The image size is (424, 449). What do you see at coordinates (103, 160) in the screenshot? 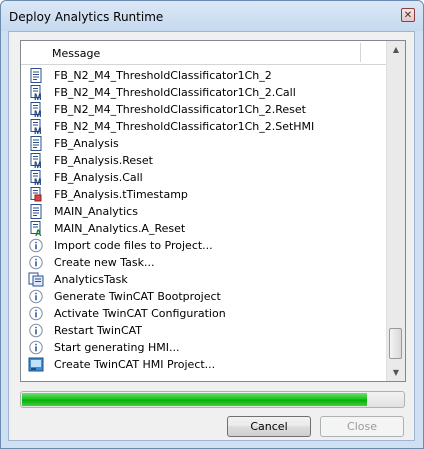
I see `list-item-text: FB_Analysis.Reset` at bounding box center [103, 160].